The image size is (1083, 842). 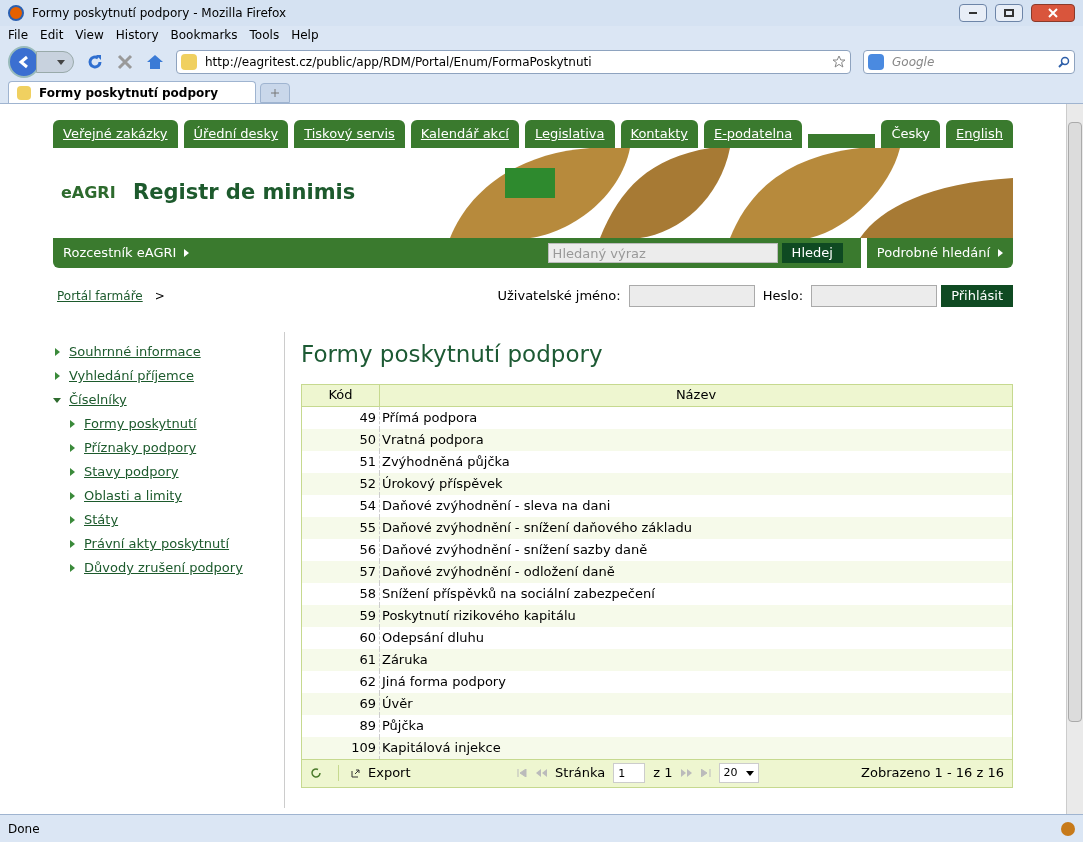 What do you see at coordinates (936, 253) in the screenshot?
I see `advanced-search-link: Podrobné hledání` at bounding box center [936, 253].